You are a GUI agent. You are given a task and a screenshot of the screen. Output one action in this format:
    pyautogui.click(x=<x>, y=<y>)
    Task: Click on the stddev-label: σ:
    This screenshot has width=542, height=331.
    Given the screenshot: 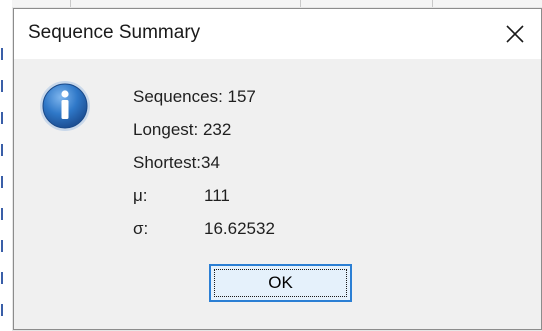 What is the action you would take?
    pyautogui.click(x=141, y=228)
    